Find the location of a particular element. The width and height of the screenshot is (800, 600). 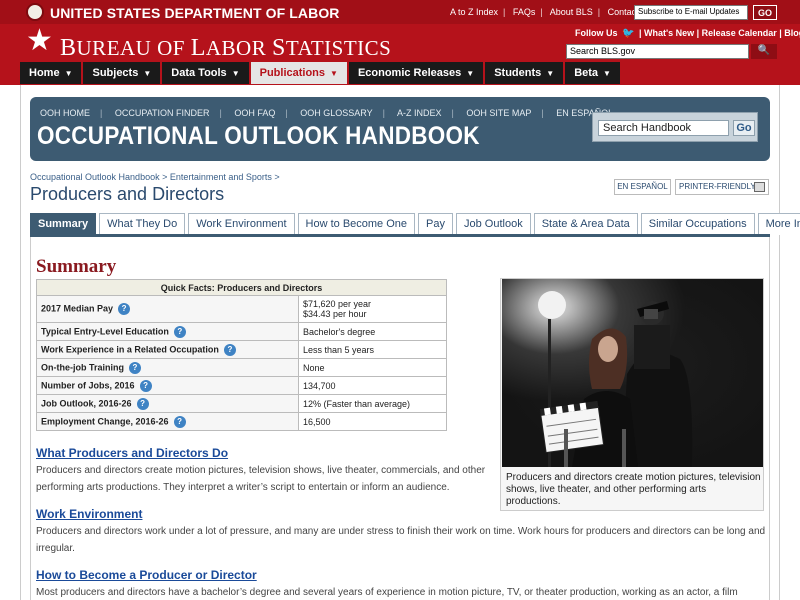

ooh-home-link: OOH HOME is located at coordinates (65, 113).